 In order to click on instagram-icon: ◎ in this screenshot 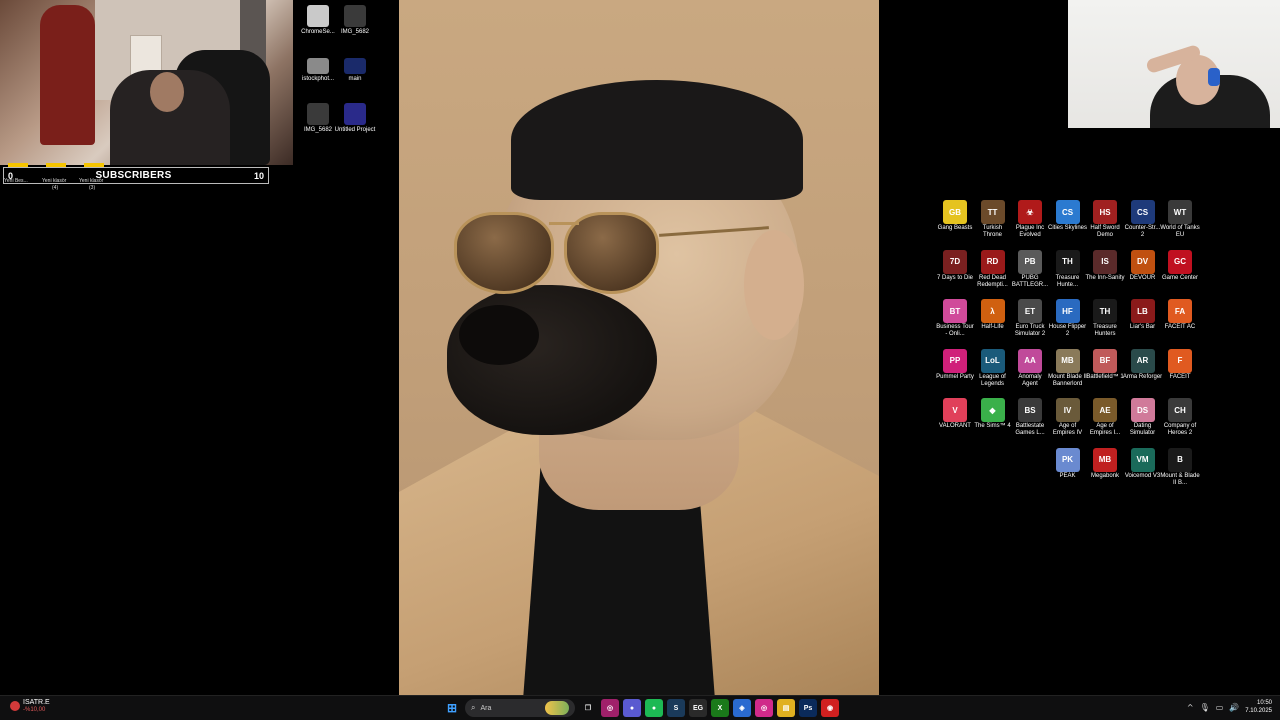, I will do `click(764, 708)`.